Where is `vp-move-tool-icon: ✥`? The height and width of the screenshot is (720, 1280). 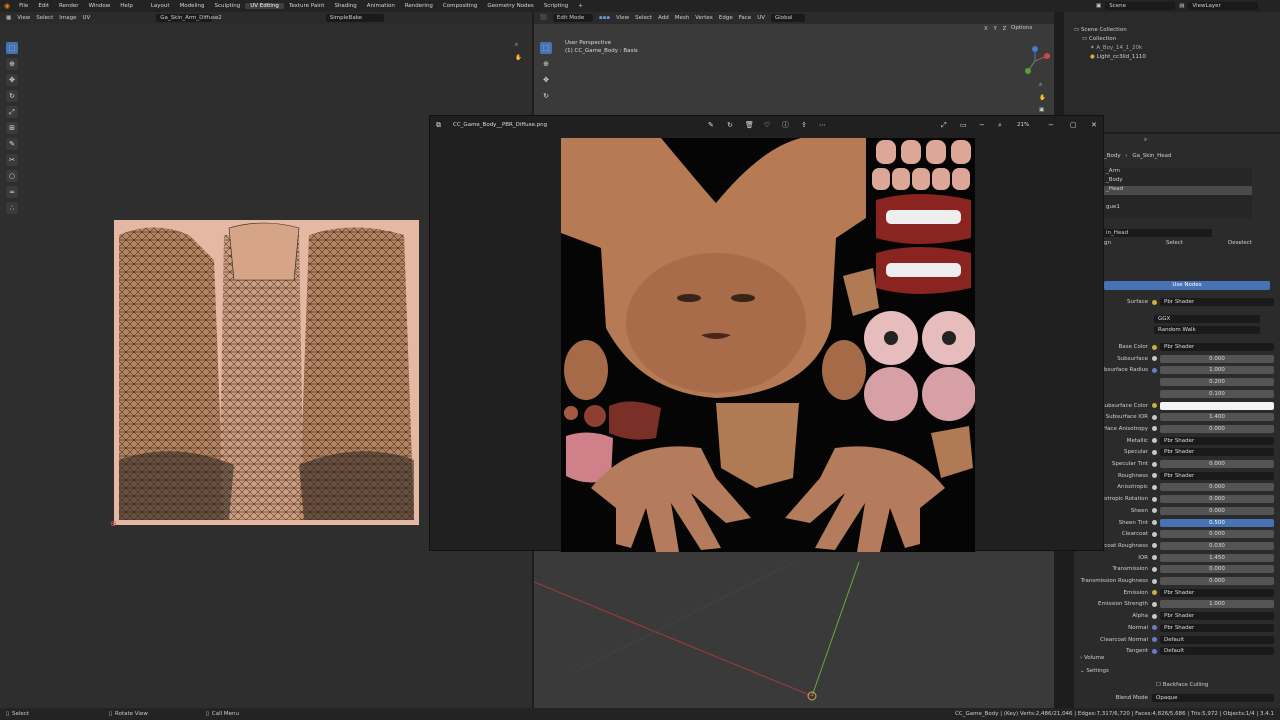
vp-move-tool-icon: ✥ is located at coordinates (546, 80).